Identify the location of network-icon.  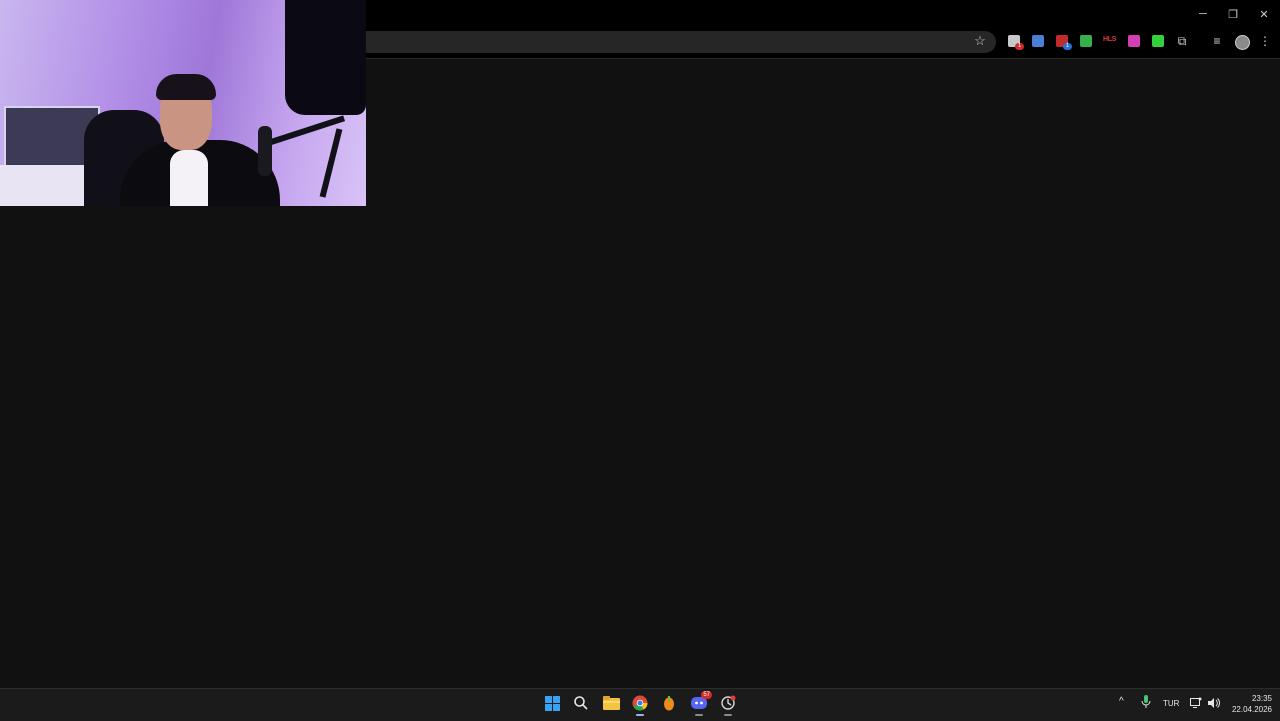
(1196, 704).